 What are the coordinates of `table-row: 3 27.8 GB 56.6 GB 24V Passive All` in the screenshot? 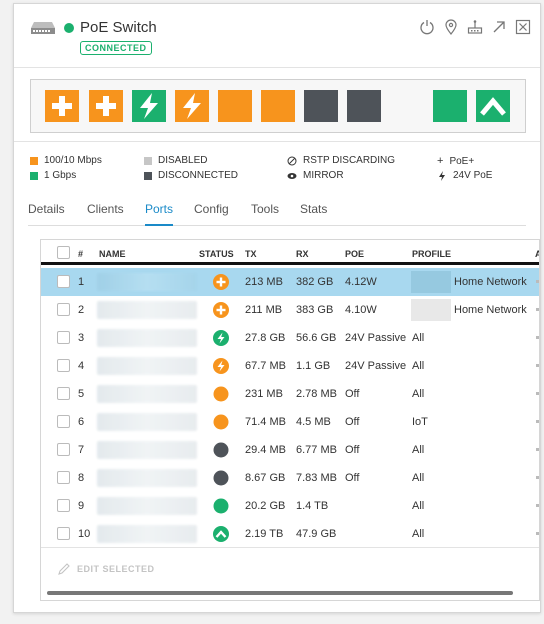 It's located at (290, 338).